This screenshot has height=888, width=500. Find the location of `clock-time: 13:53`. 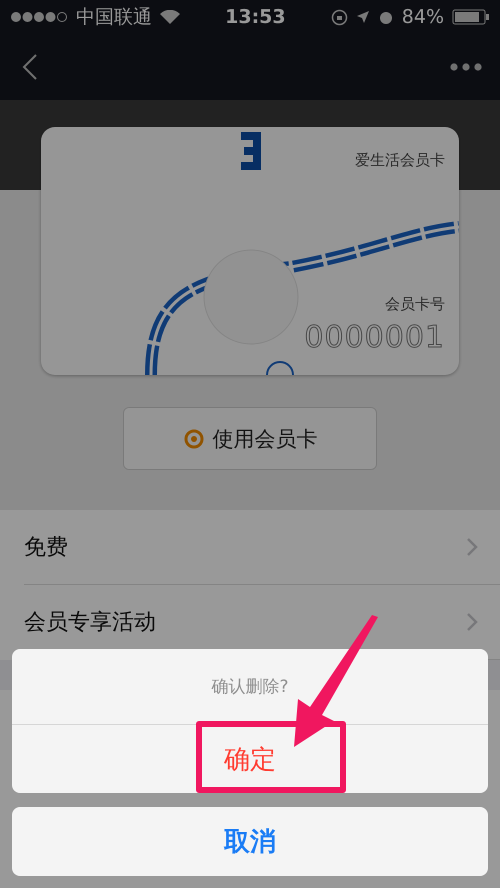

clock-time: 13:53 is located at coordinates (255, 17).